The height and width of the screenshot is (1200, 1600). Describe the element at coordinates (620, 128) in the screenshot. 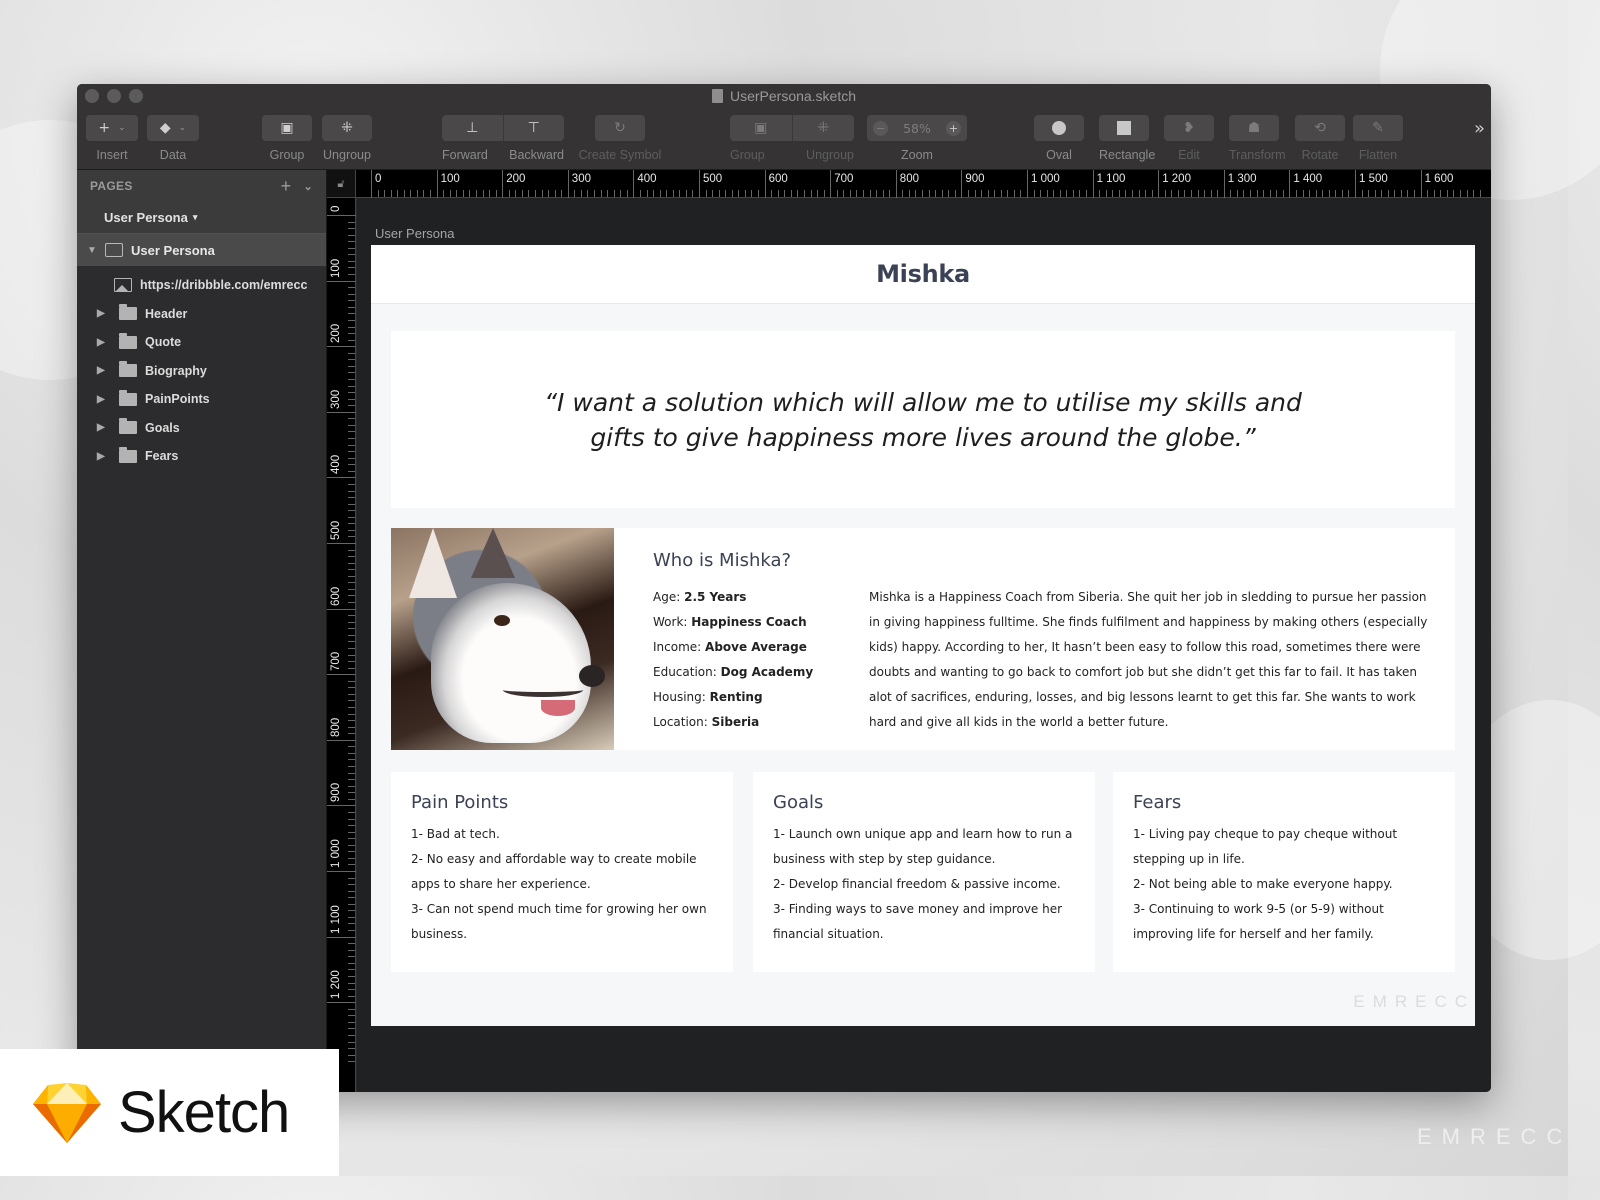

I see `create-symbol-button: ↻` at that location.